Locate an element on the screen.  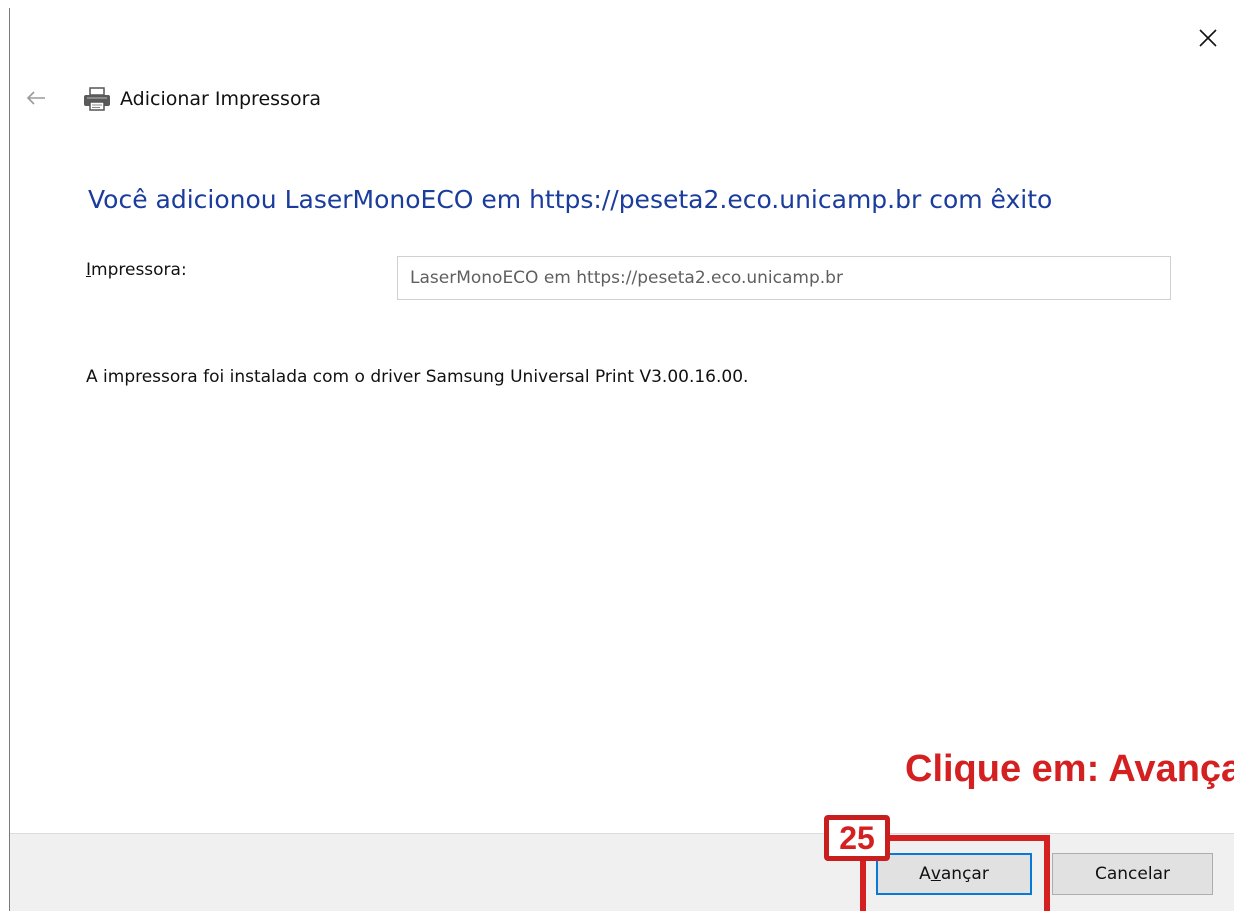
next-button: Av ançar is located at coordinates (954, 874).